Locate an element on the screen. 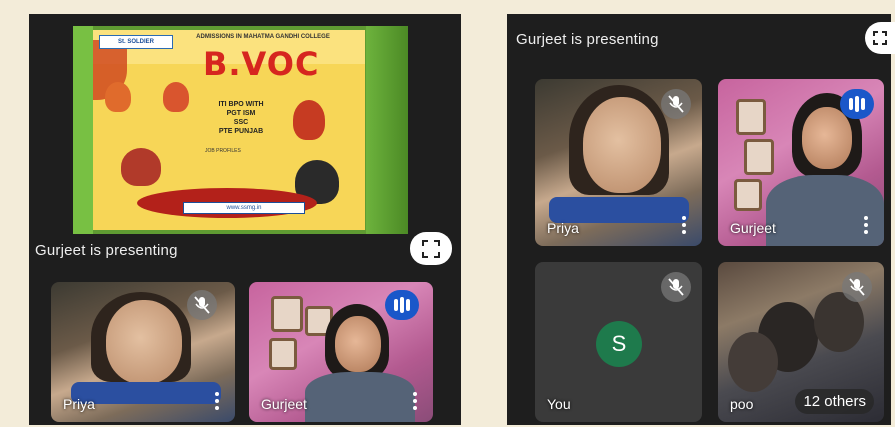 This screenshot has width=895, height=427. participant-name: You is located at coordinates (559, 404).